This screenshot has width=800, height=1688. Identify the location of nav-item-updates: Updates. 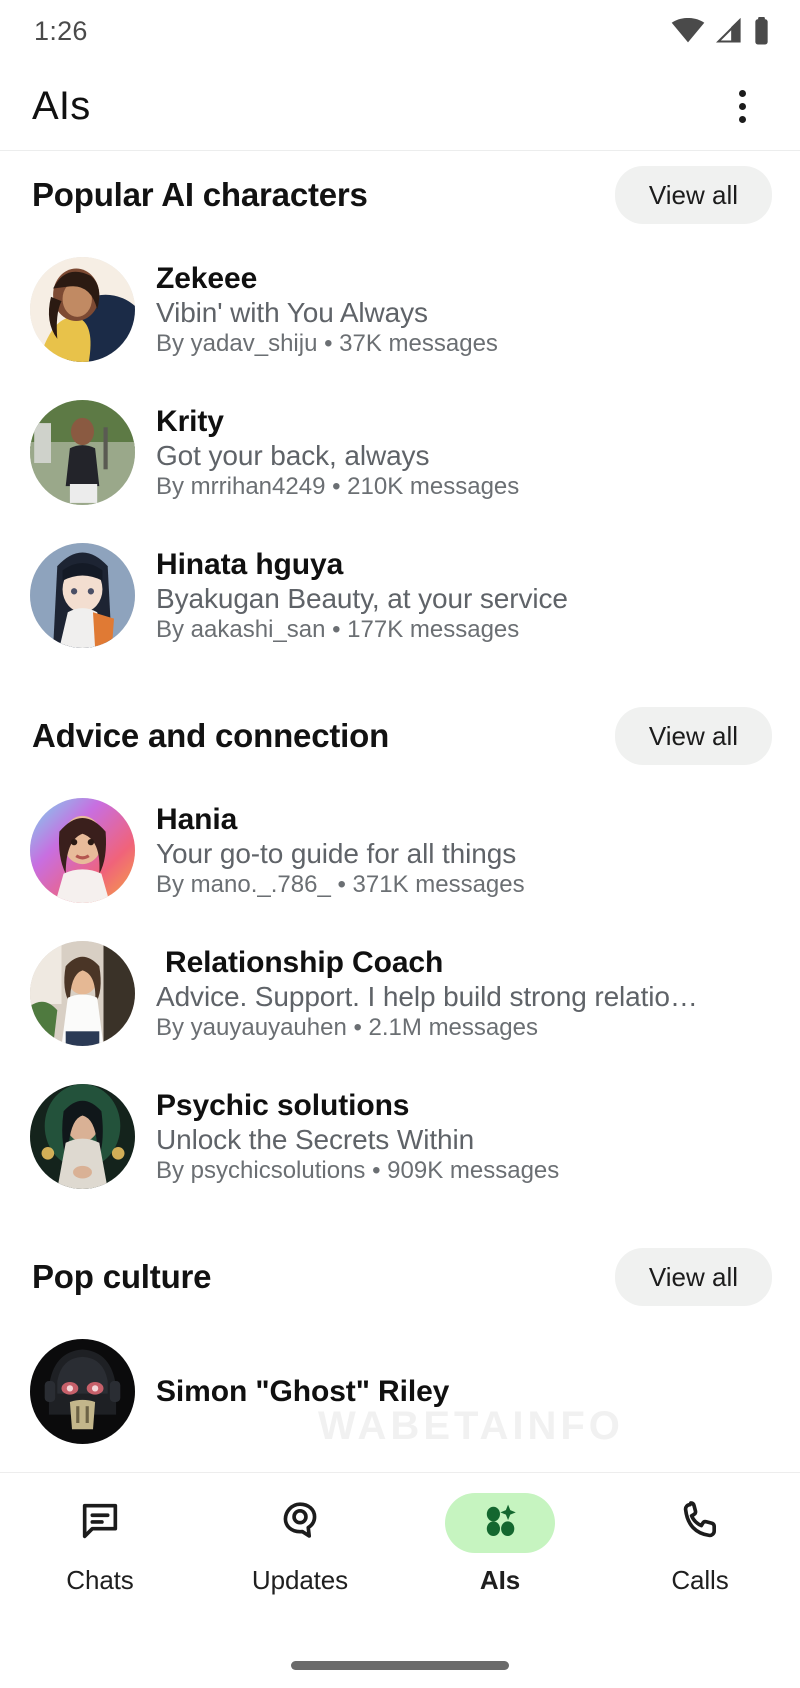
(300, 1544).